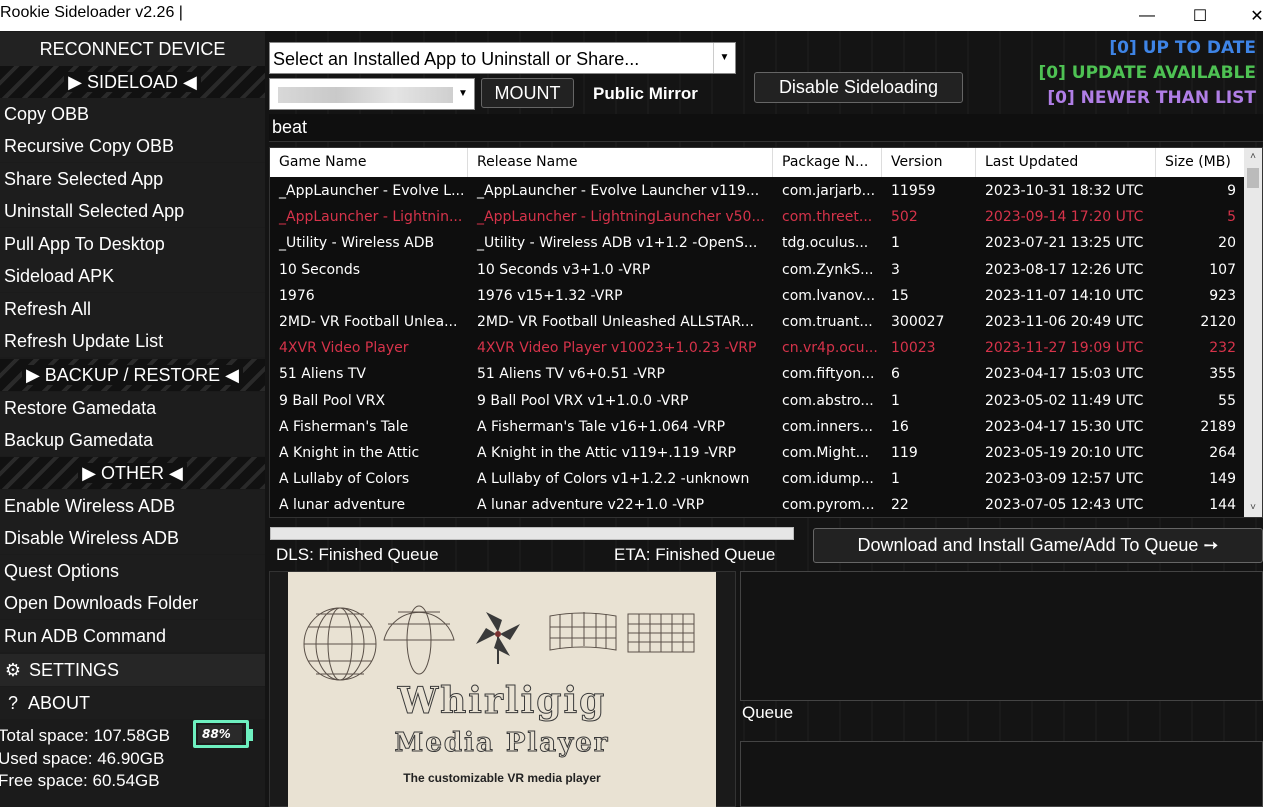 The image size is (1263, 807). I want to click on table-scrollbar: ˄ ˅, so click(1253, 332).